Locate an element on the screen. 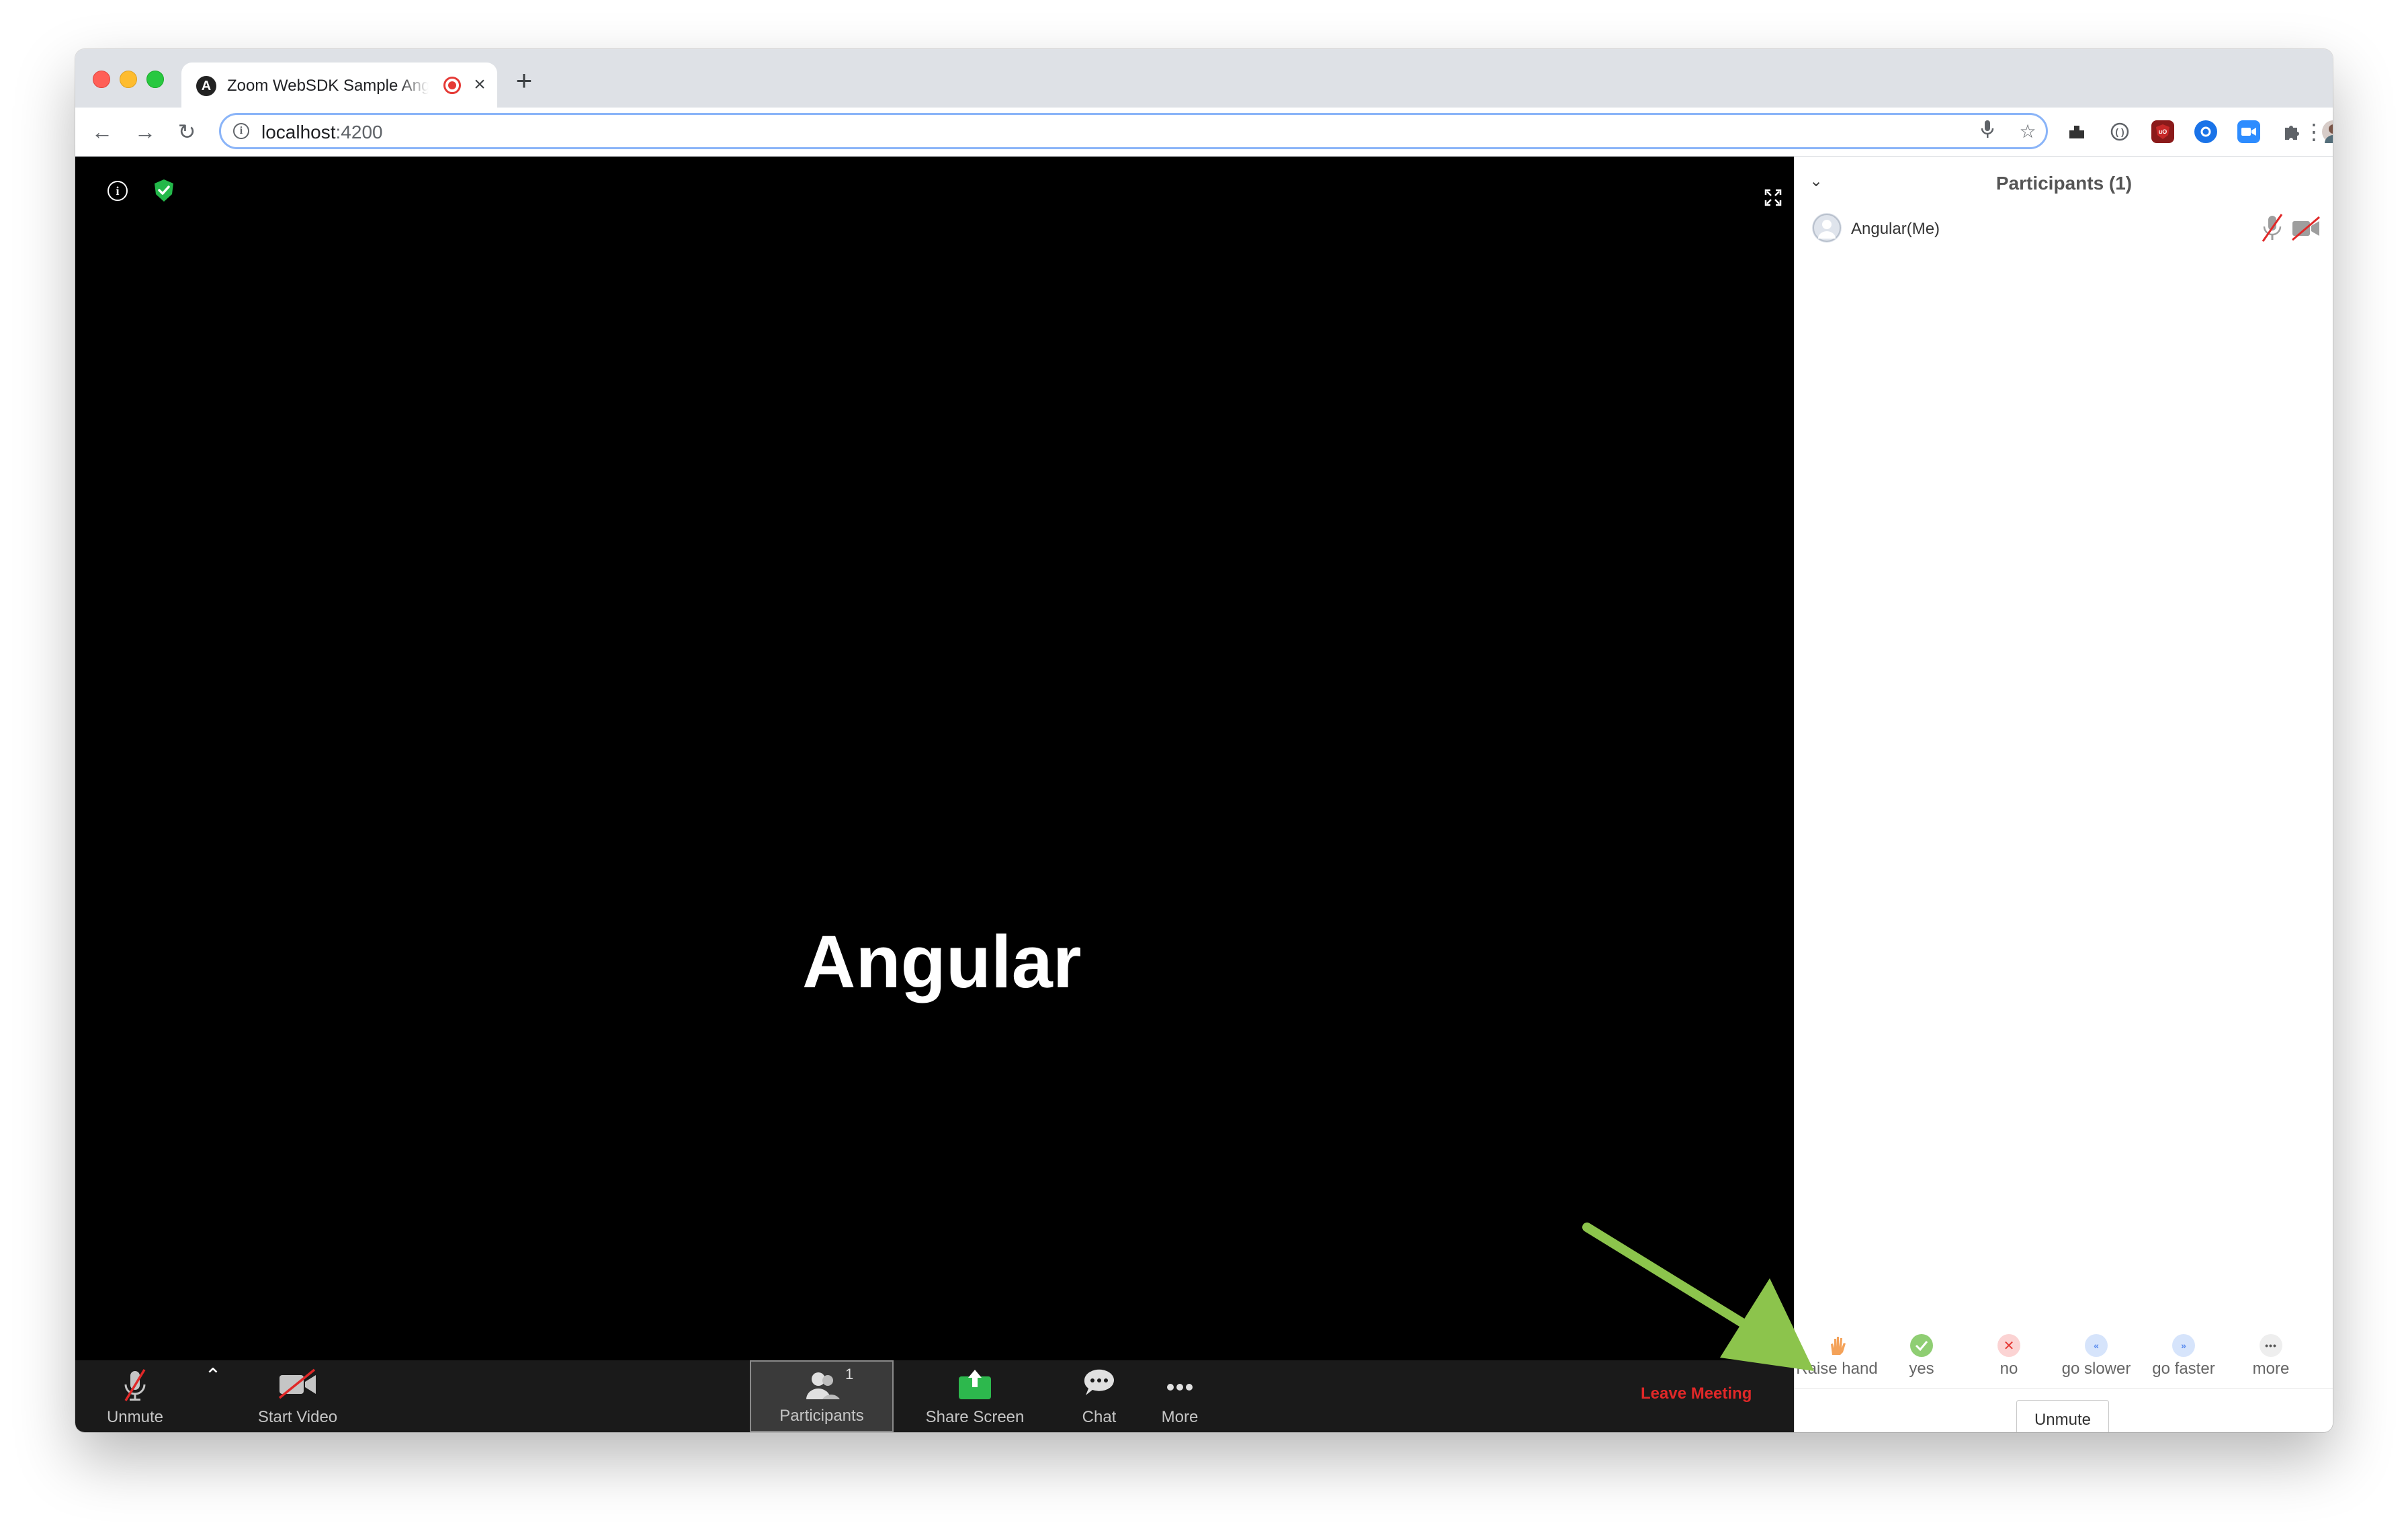 The width and height of the screenshot is (2408, 1531). participant-name: Angular(Me) is located at coordinates (1896, 229).